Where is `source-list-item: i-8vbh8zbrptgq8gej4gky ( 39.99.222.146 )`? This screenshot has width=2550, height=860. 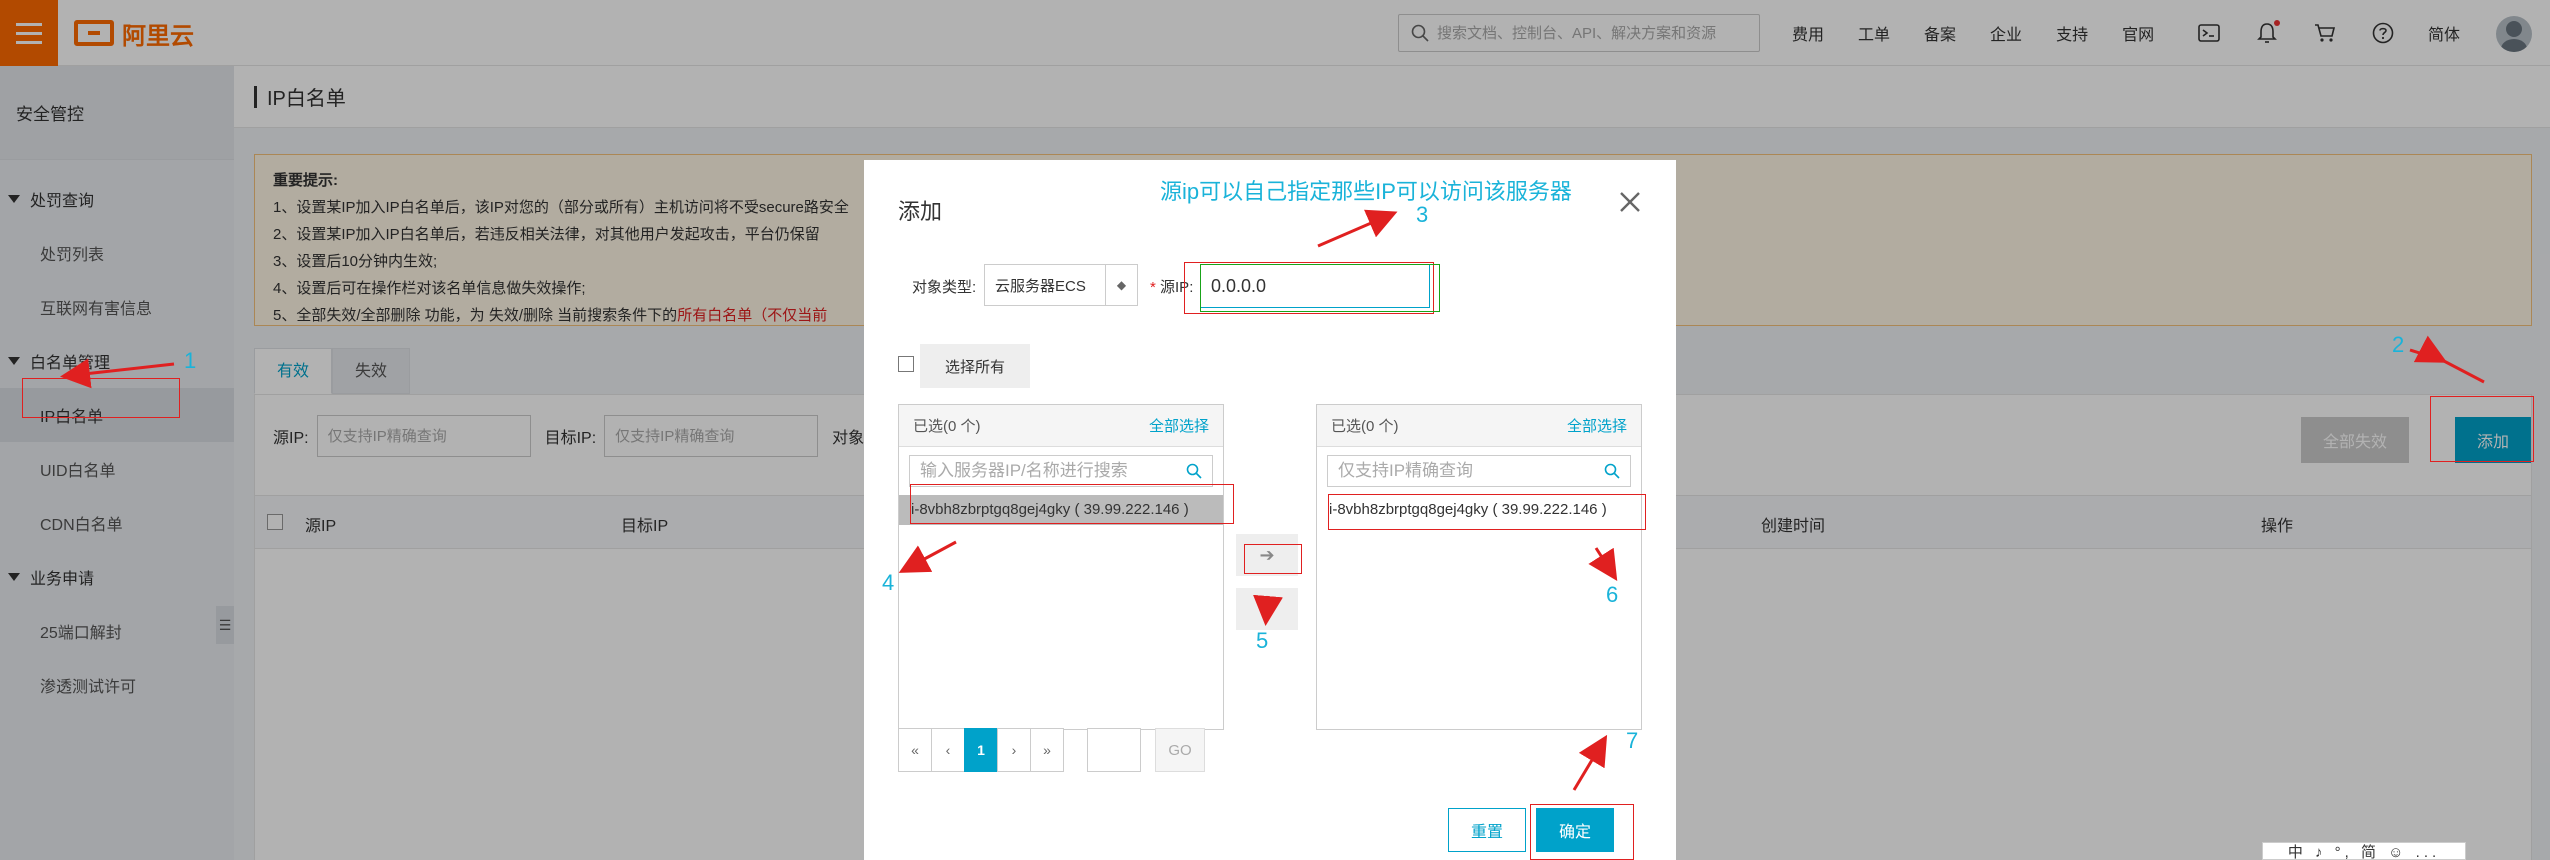 source-list-item: i-8vbh8zbrptgq8gej4gky ( 39.99.222.146 ) is located at coordinates (1061, 510).